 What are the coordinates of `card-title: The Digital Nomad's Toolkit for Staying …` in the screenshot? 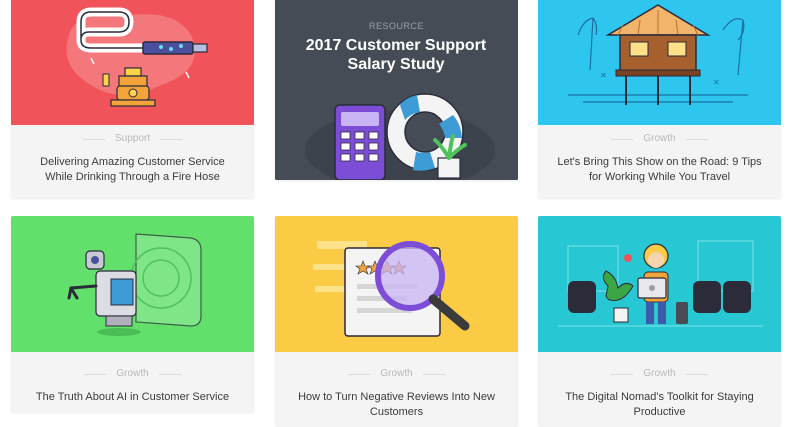 It's located at (659, 405).